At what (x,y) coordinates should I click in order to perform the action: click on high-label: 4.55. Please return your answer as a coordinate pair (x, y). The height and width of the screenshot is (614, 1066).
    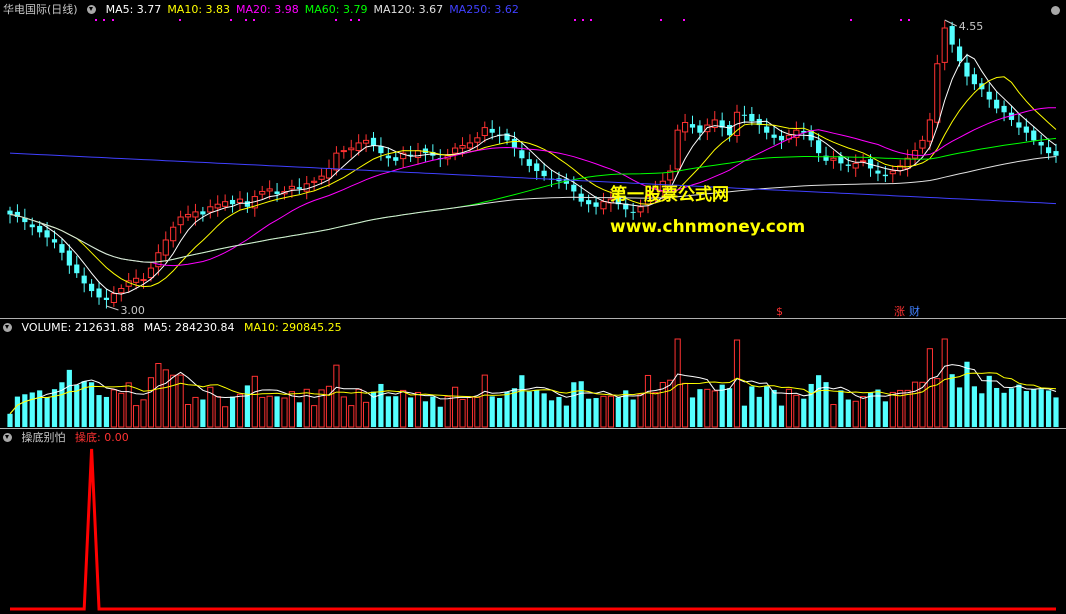
    Looking at the image, I should click on (971, 26).